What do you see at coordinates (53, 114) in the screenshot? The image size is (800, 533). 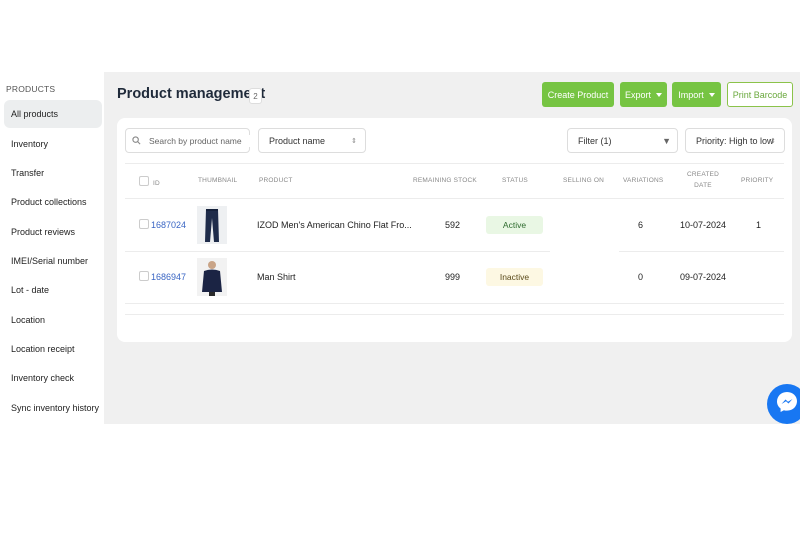 I see `sidebar-item-all-products: All products` at bounding box center [53, 114].